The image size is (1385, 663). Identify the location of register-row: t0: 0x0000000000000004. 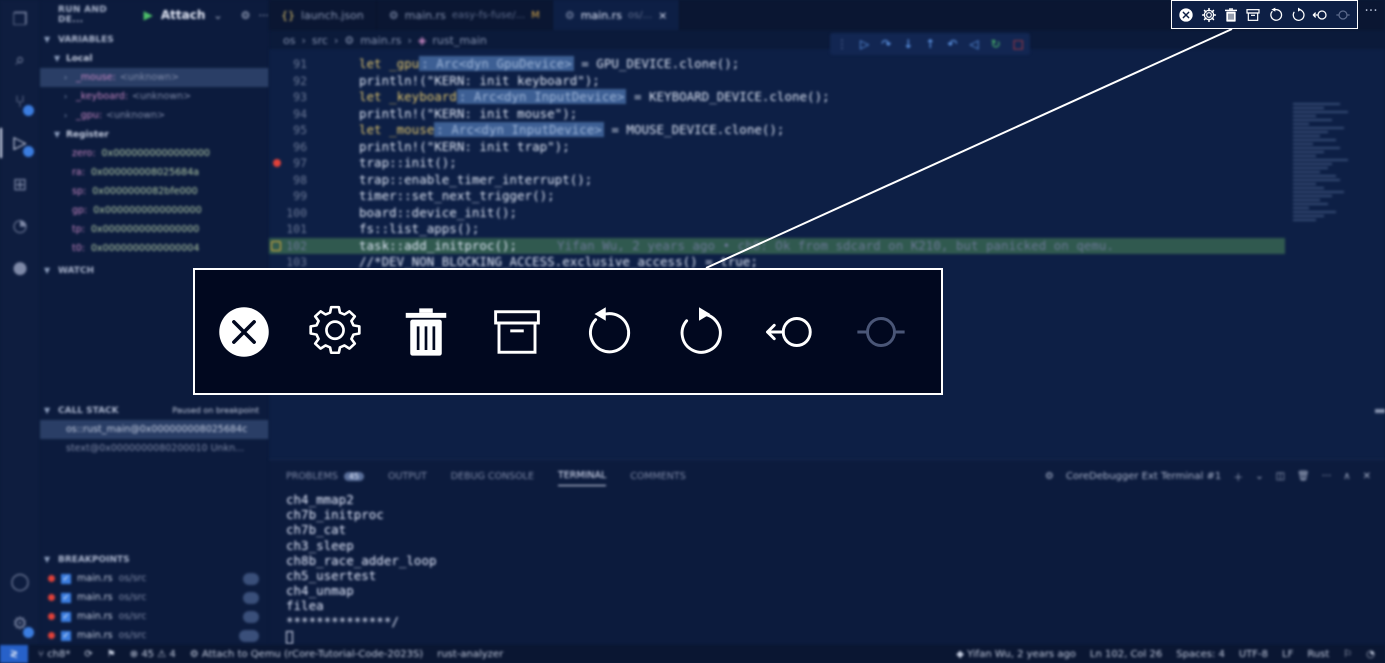
(154, 248).